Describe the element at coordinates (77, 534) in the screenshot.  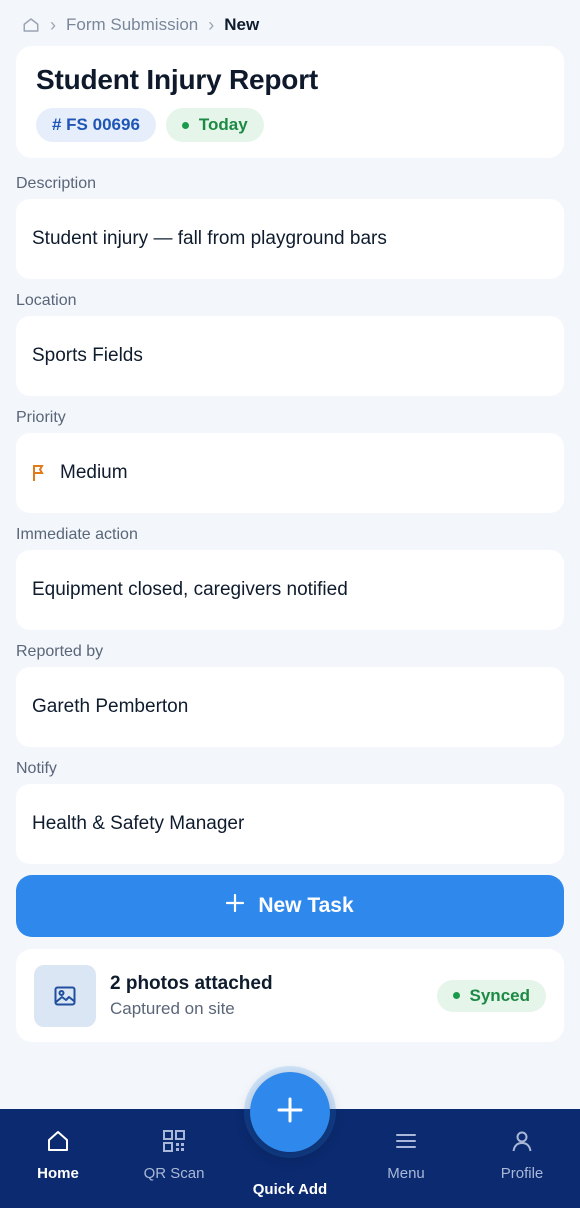
I see `immediate-action-label: Immediate action` at that location.